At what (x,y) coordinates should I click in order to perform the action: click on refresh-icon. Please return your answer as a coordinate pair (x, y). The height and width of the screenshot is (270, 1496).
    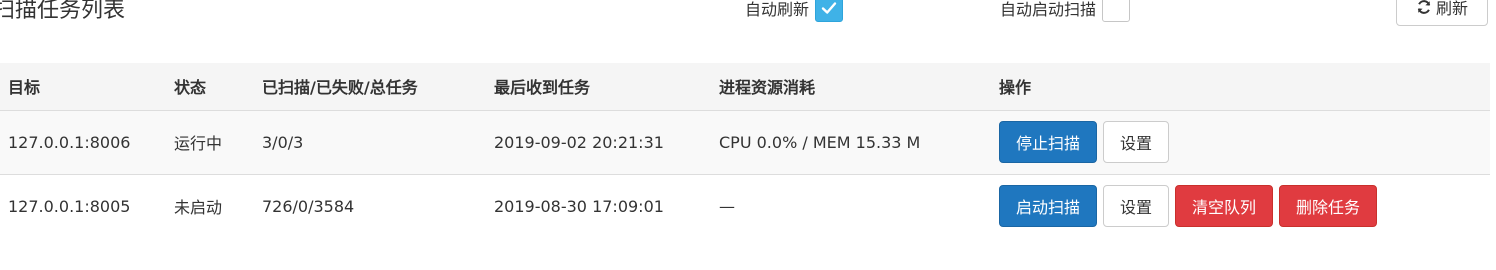
    Looking at the image, I should click on (1424, 7).